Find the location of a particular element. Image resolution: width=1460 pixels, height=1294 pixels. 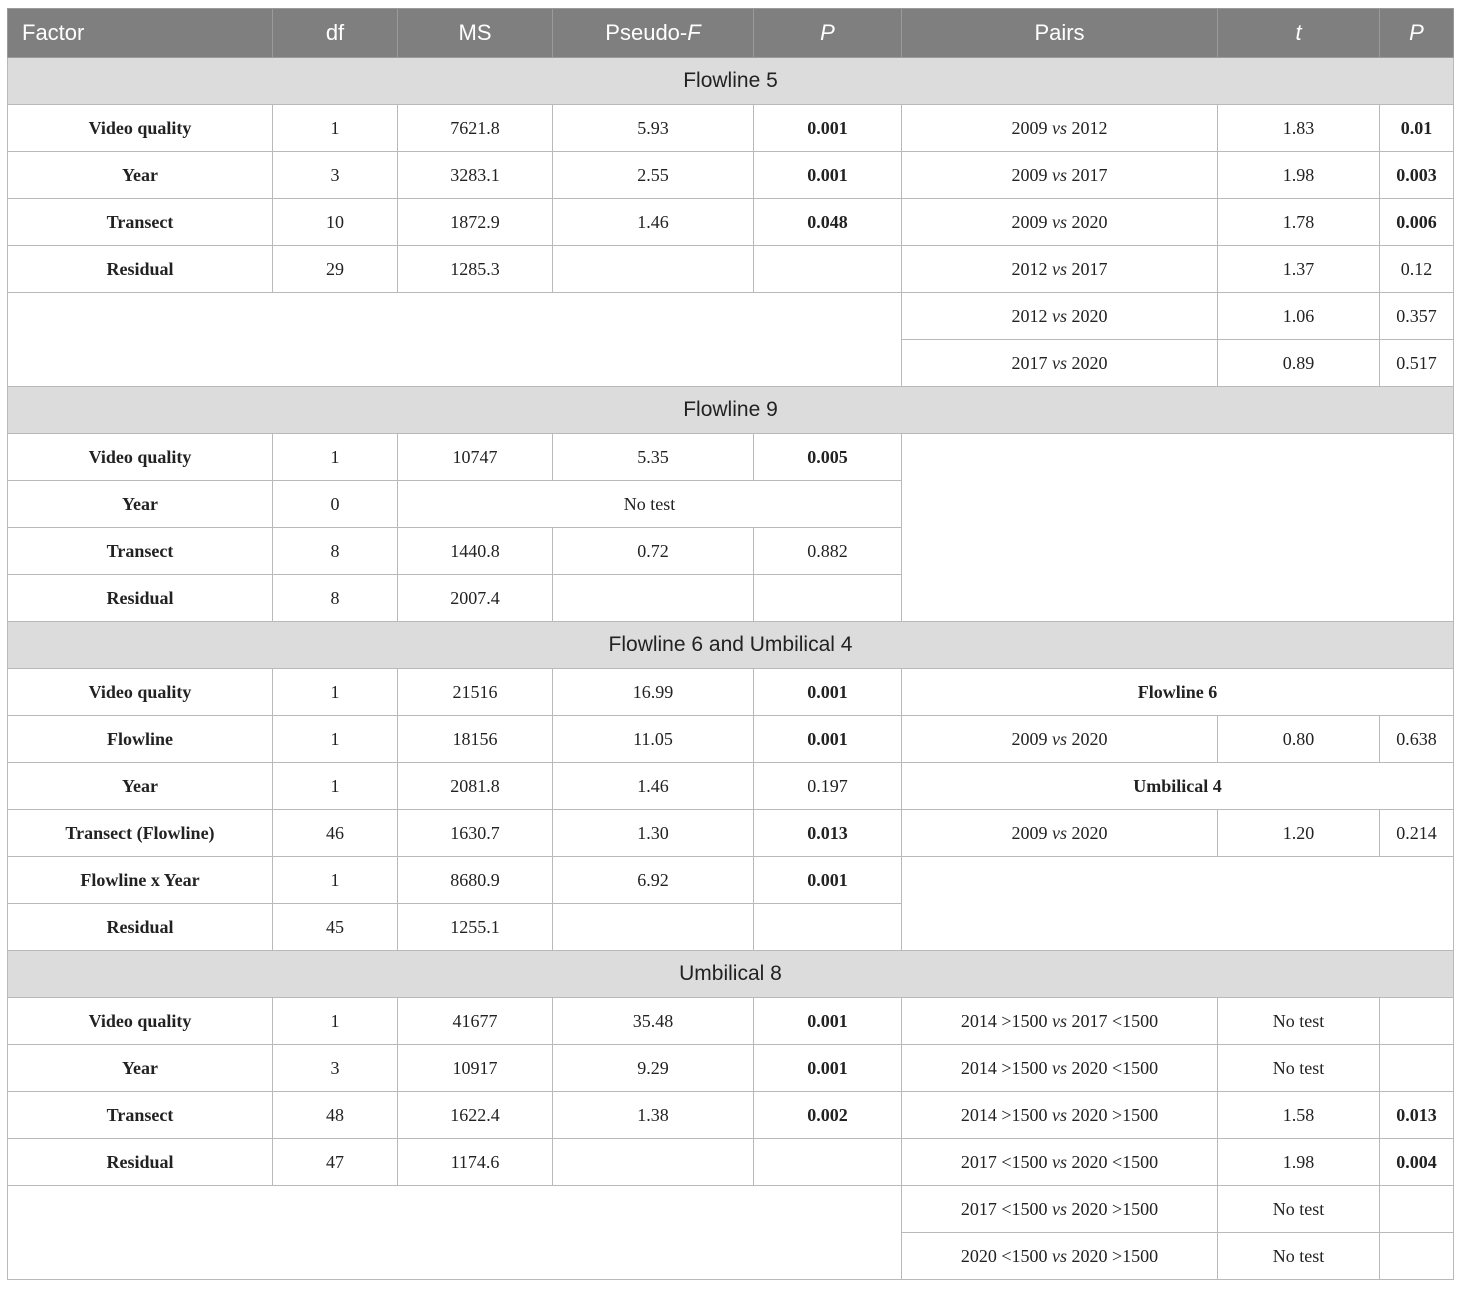

pseudo-f-cell: 5.35 is located at coordinates (653, 457).